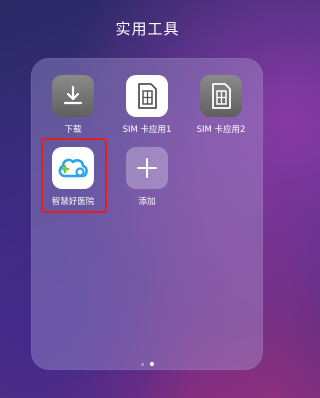  I want to click on page-indicator, so click(147, 364).